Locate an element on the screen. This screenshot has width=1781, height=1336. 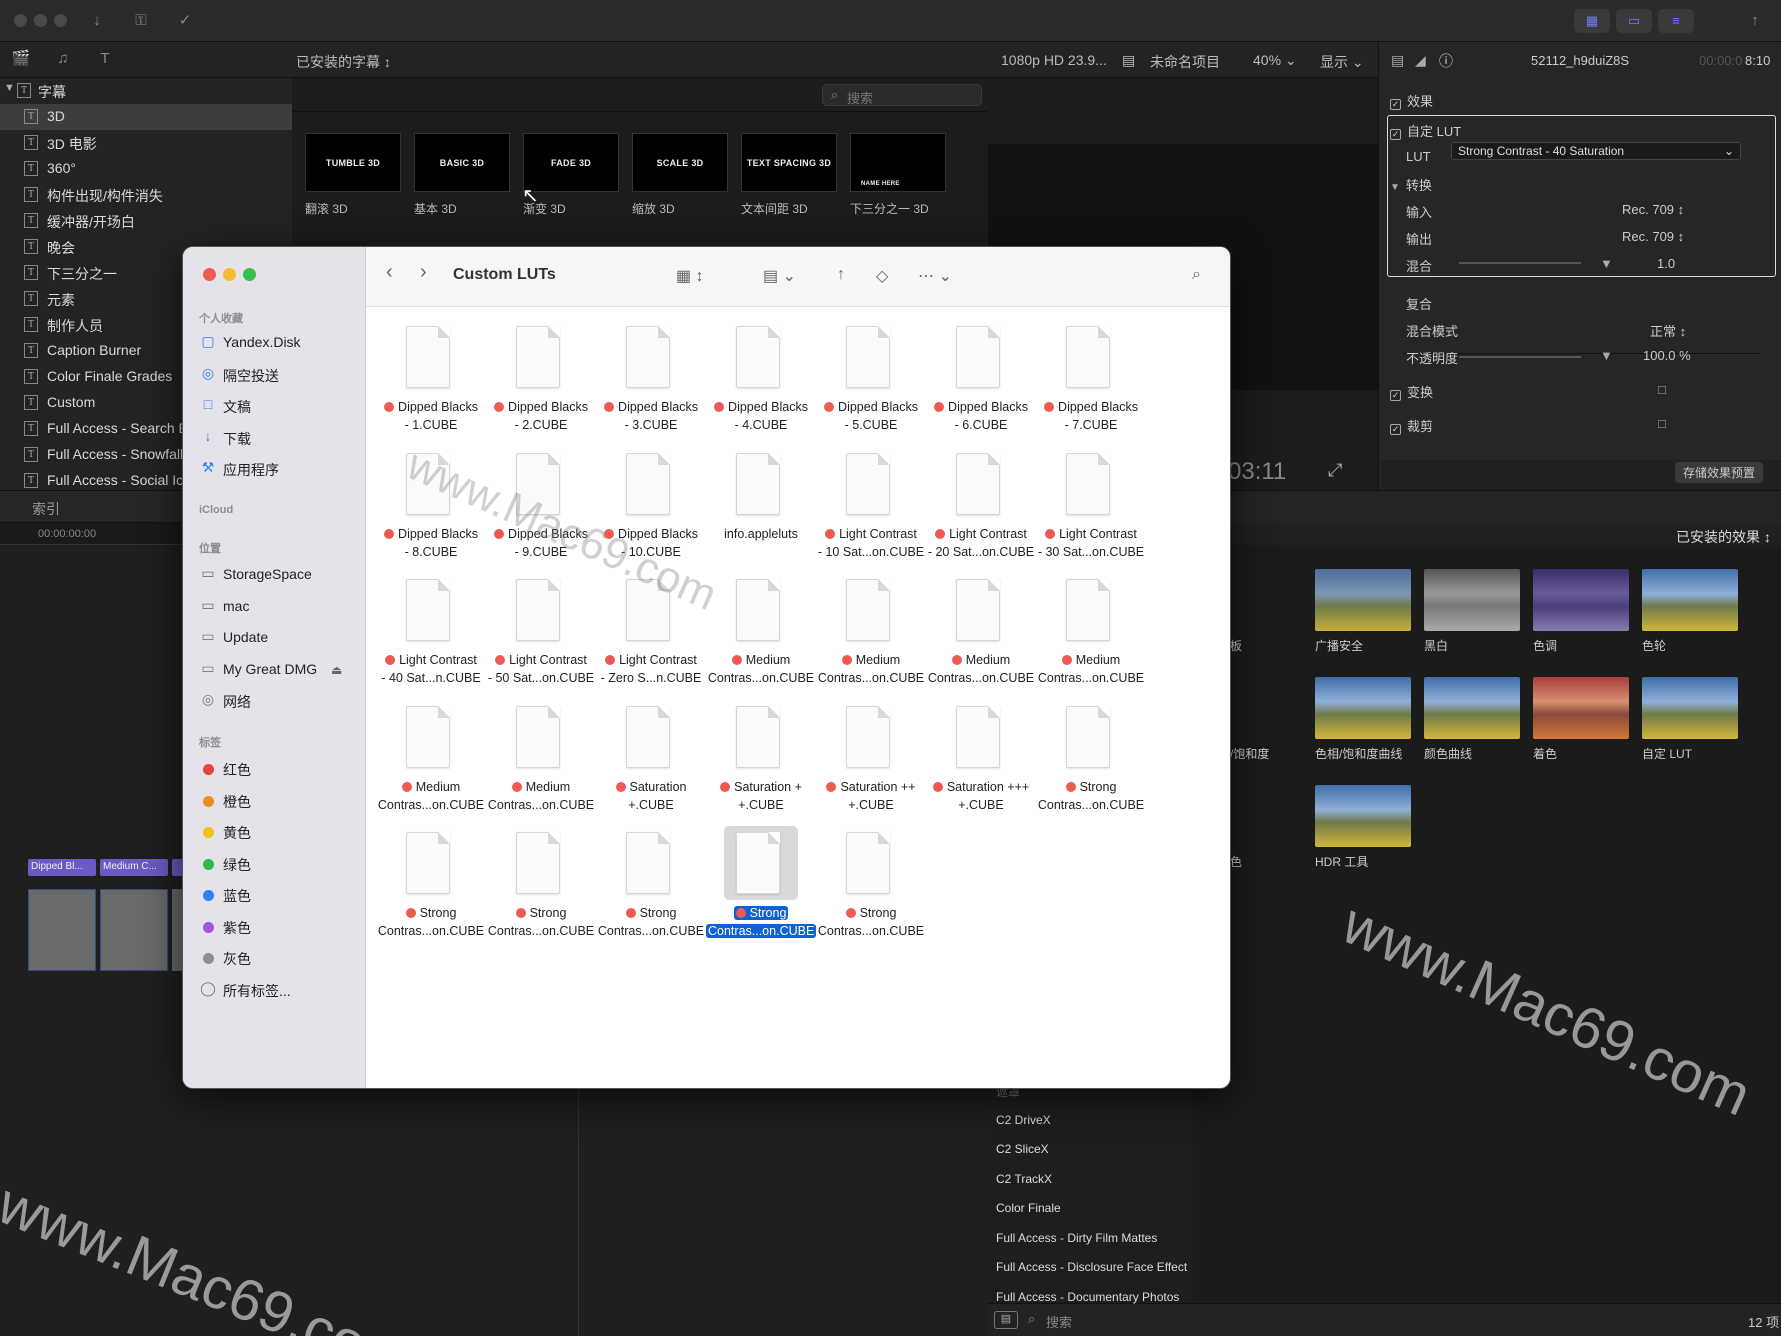
sidebar-toggle-icon: ▤ is located at coordinates (1006, 1320).